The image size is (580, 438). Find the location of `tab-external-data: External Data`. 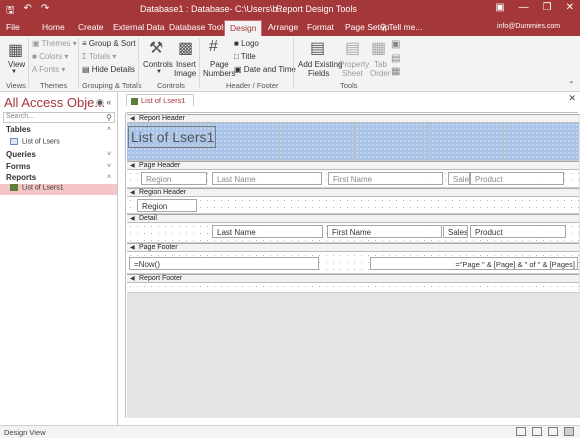

tab-external-data: External Data is located at coordinates (139, 27).